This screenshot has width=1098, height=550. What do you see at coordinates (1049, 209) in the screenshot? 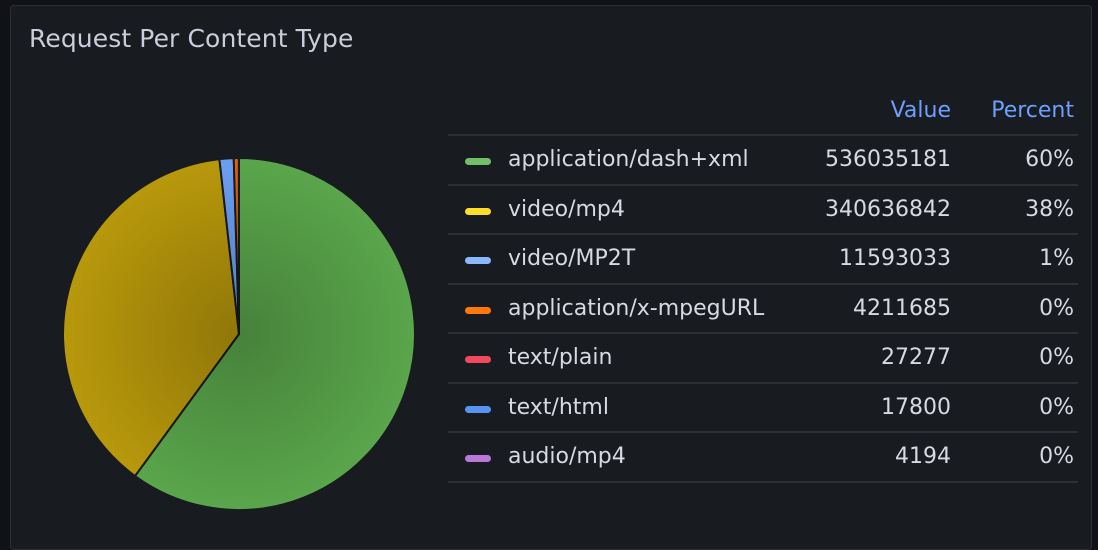
I see `legend-series-percent: 38%` at bounding box center [1049, 209].